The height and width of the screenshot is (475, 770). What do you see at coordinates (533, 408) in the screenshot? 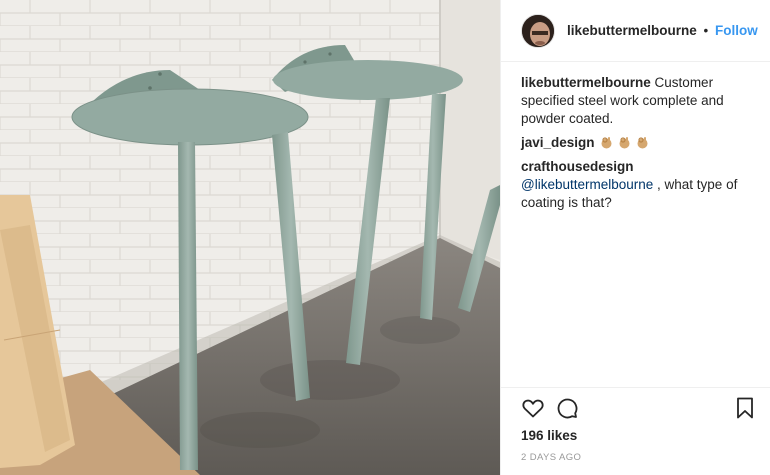
I see `heart-icon` at bounding box center [533, 408].